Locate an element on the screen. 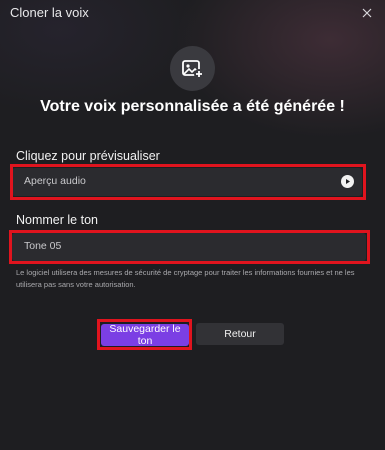 Image resolution: width=385 pixels, height=450 pixels. tone-name-input: Tone 05 is located at coordinates (189, 247).